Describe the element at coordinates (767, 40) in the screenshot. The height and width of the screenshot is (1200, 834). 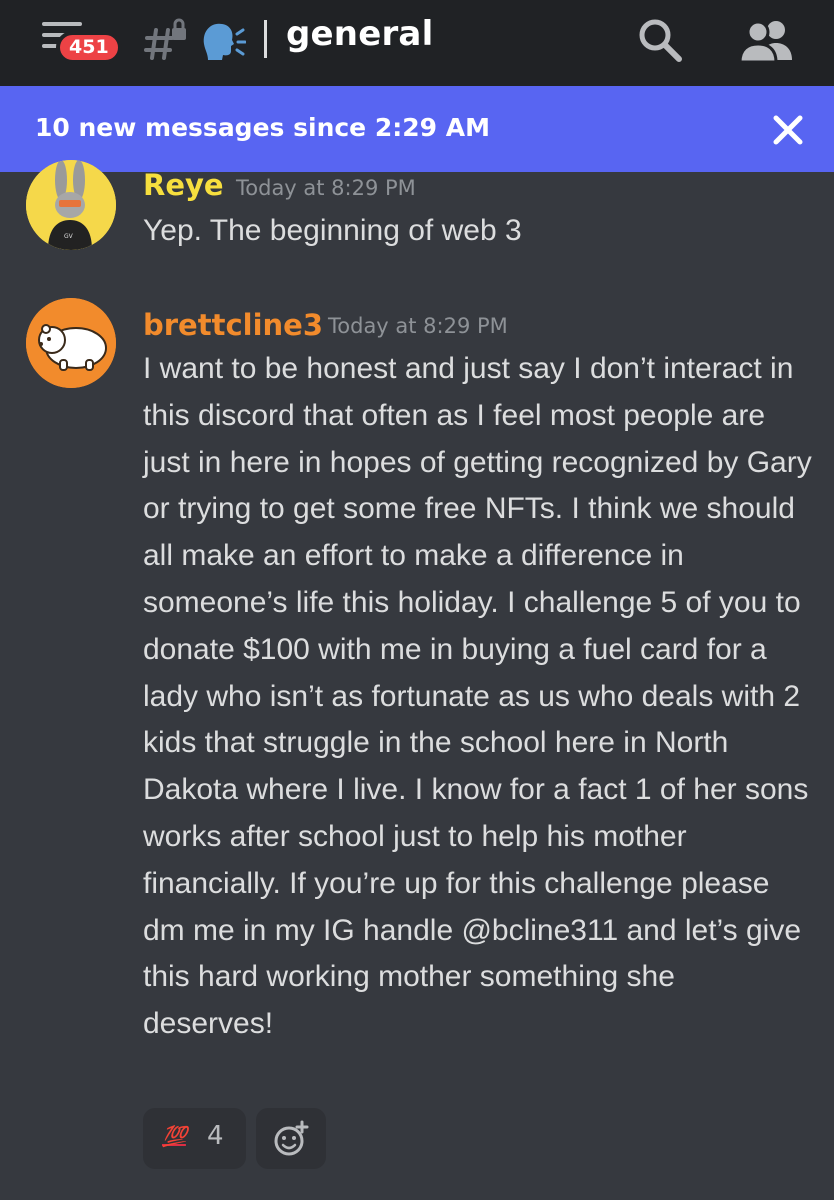
I see `members-icon` at that location.